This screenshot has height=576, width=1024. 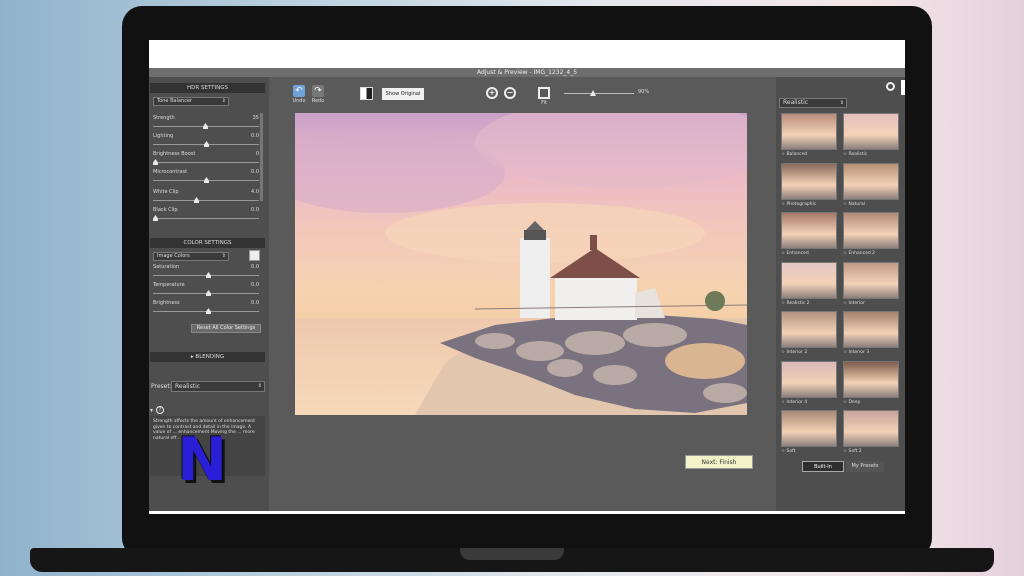 What do you see at coordinates (188, 386) in the screenshot?
I see `preset-value: Realistic` at bounding box center [188, 386].